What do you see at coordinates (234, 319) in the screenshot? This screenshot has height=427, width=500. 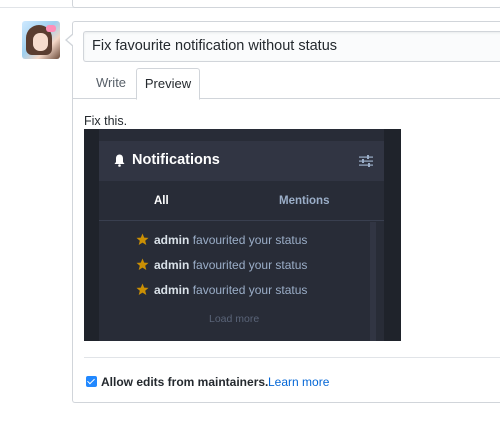 I see `load-more-text: Load more` at bounding box center [234, 319].